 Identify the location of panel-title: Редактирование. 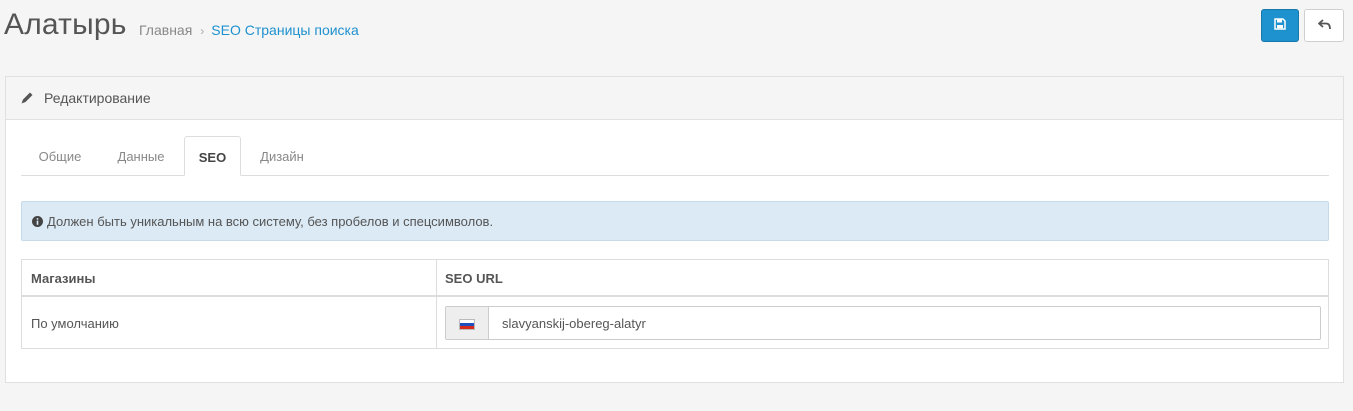
(97, 98).